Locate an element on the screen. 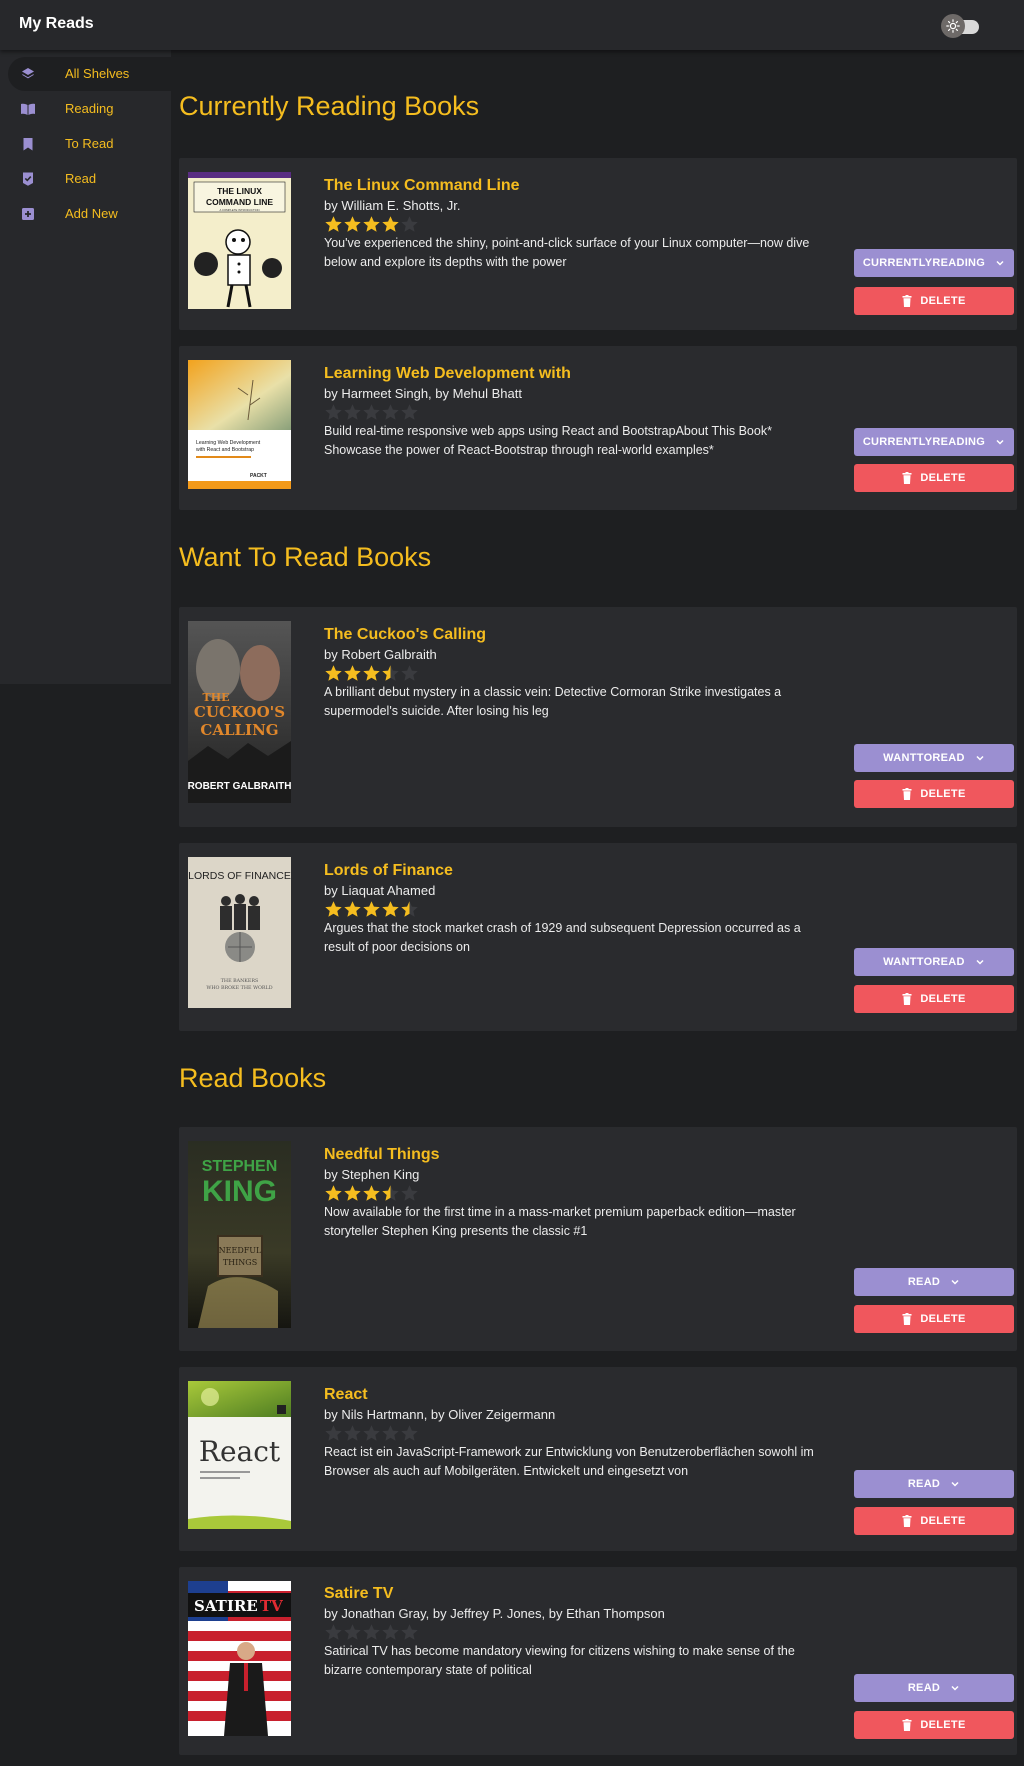 This screenshot has height=1766, width=1024. shelf-select-label: CURRENTLYREADING is located at coordinates (924, 263).